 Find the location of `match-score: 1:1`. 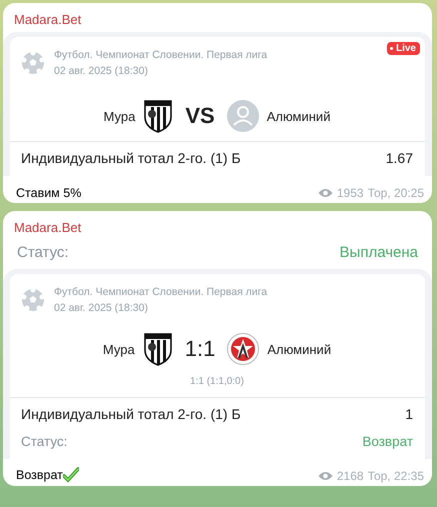

match-score: 1:1 is located at coordinates (200, 349).